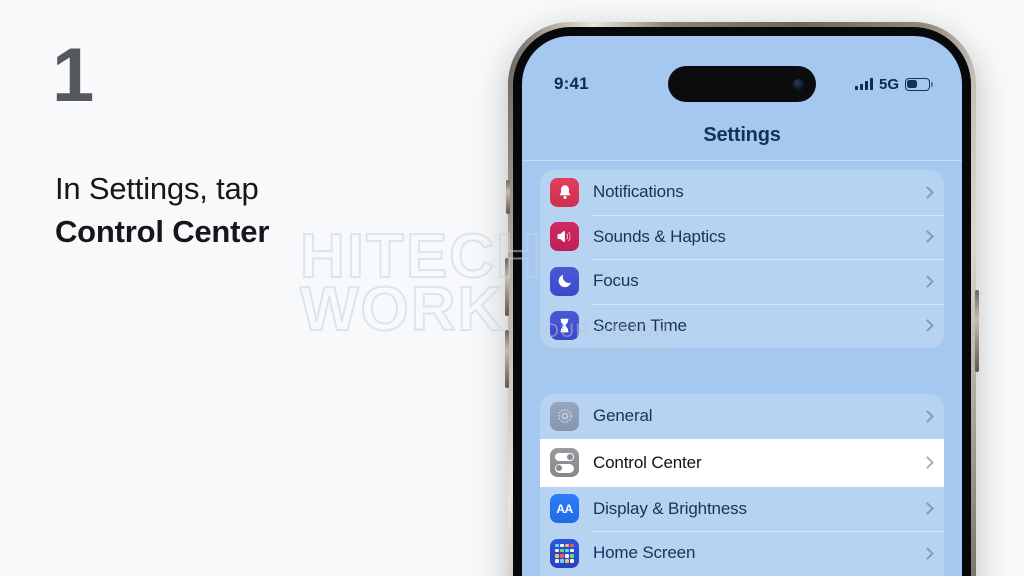 This screenshot has height=576, width=1024. What do you see at coordinates (507, 359) in the screenshot?
I see `volume-down-button` at bounding box center [507, 359].